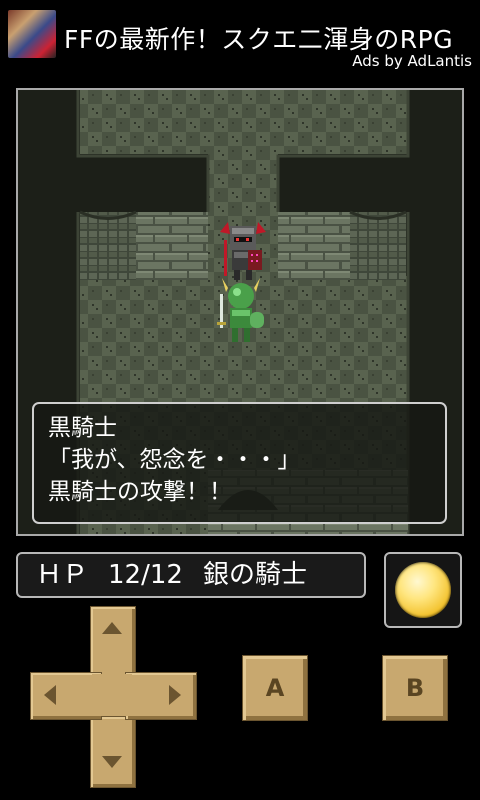 This screenshot has width=480, height=800. Describe the element at coordinates (275, 688) in the screenshot. I see `a-button: A` at that location.